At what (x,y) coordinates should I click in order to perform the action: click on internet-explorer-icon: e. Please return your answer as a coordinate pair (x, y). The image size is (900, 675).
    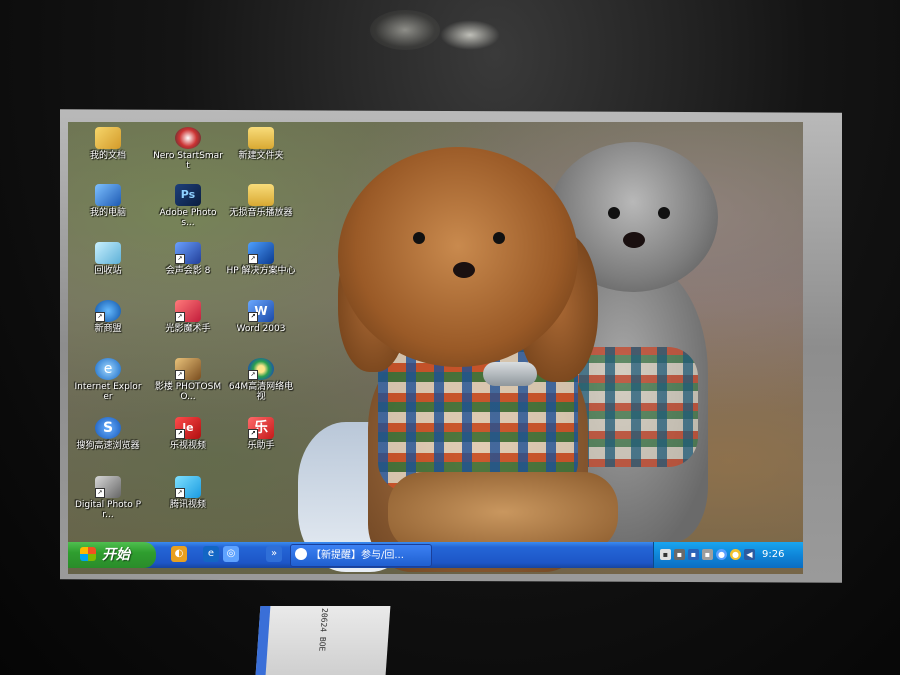
    Looking at the image, I should click on (108, 369).